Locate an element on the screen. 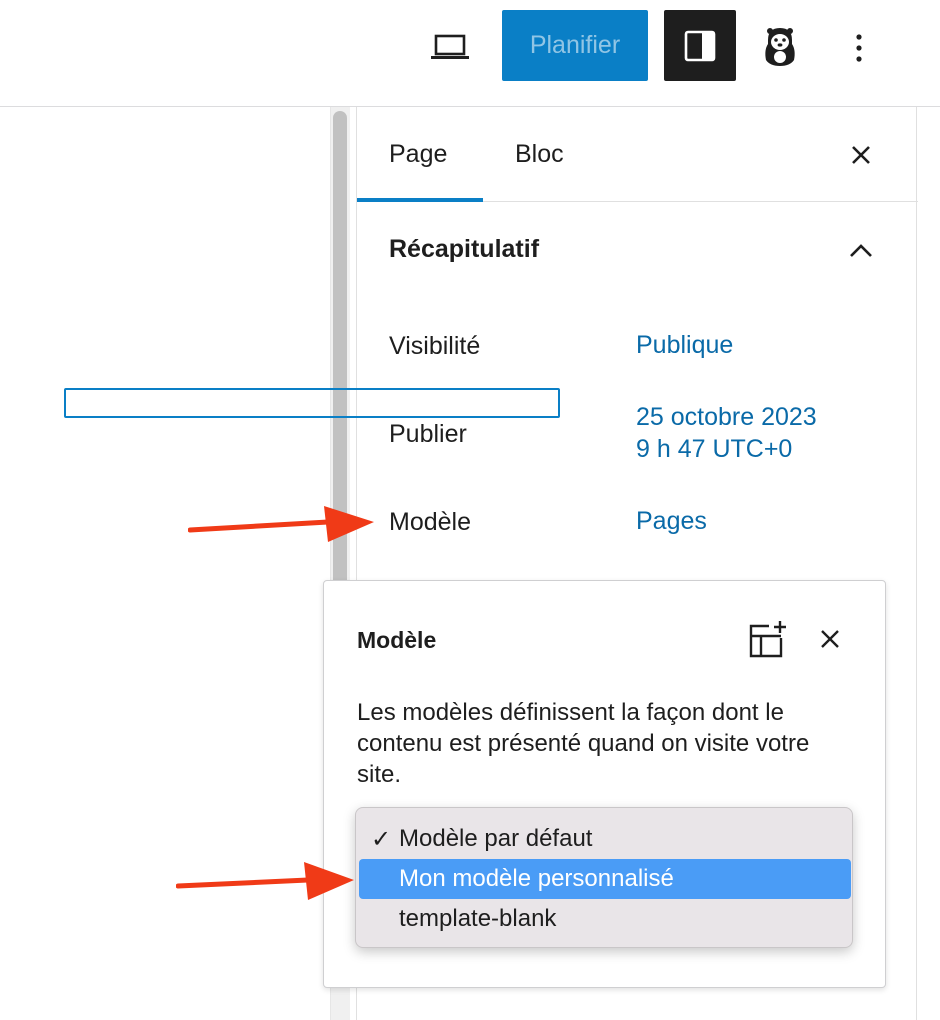 The image size is (940, 1020). add-template-icon is located at coordinates (767, 639).